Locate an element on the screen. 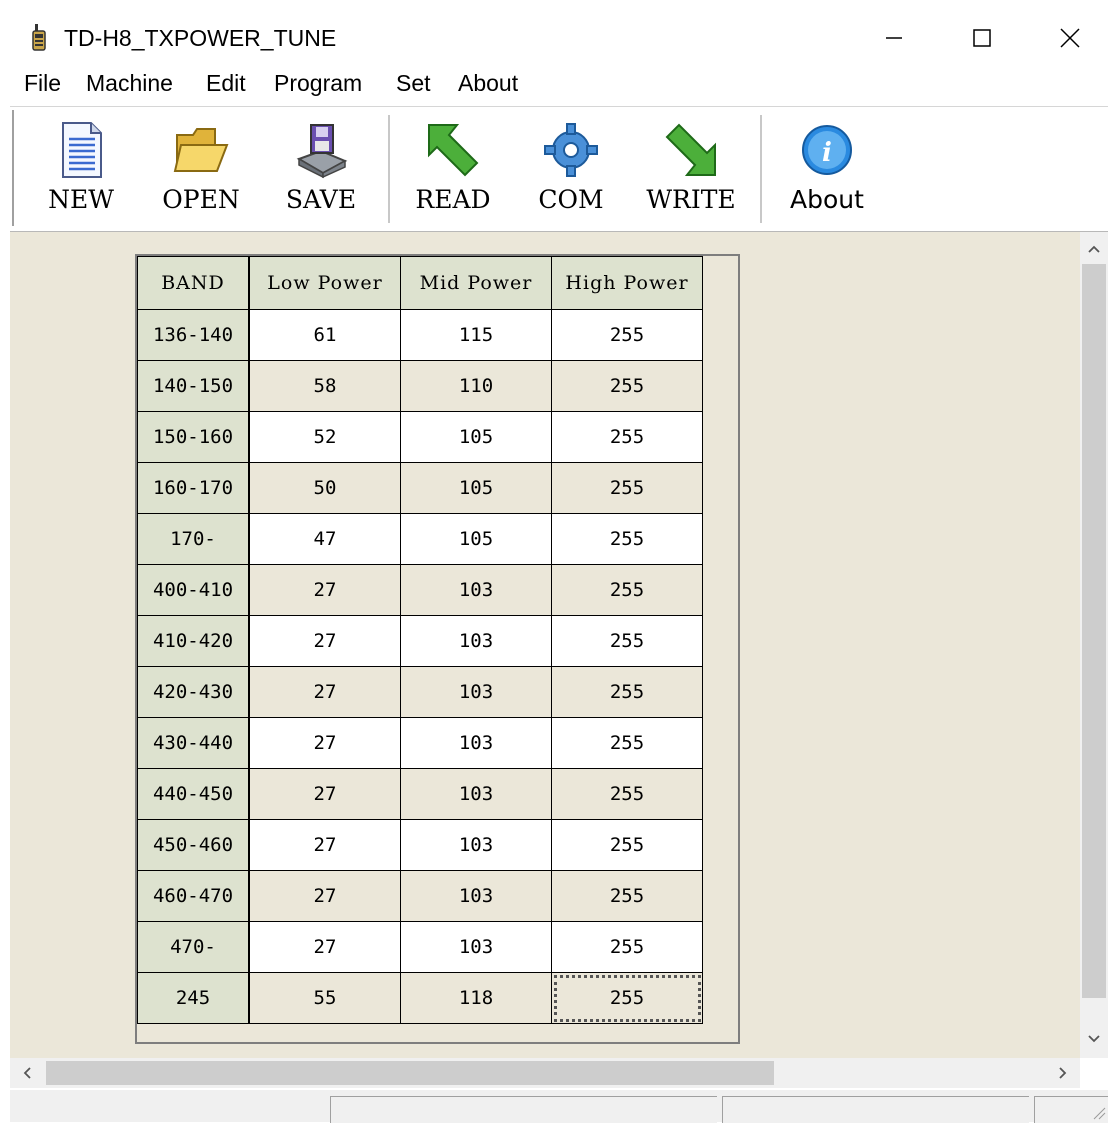 This screenshot has width=1108, height=1123. write-button: WRITE is located at coordinates (691, 171).